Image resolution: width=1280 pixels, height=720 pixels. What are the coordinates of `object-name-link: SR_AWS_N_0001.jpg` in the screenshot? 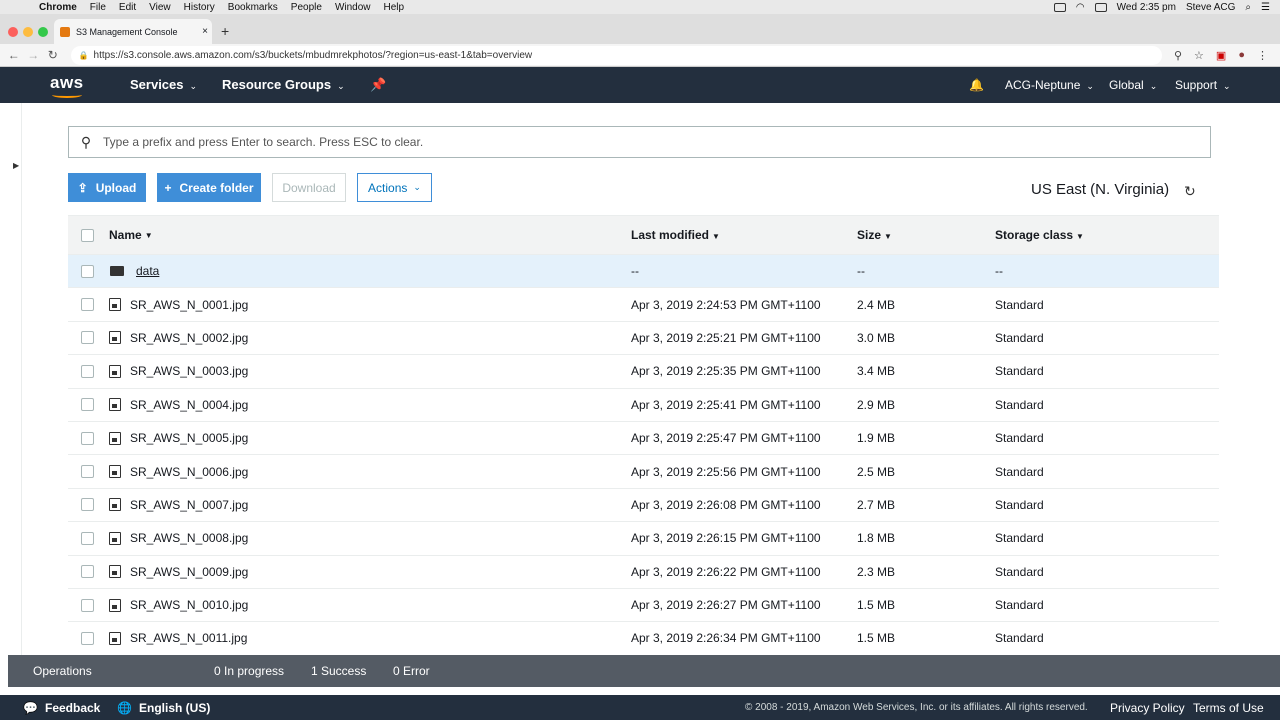 It's located at (189, 305).